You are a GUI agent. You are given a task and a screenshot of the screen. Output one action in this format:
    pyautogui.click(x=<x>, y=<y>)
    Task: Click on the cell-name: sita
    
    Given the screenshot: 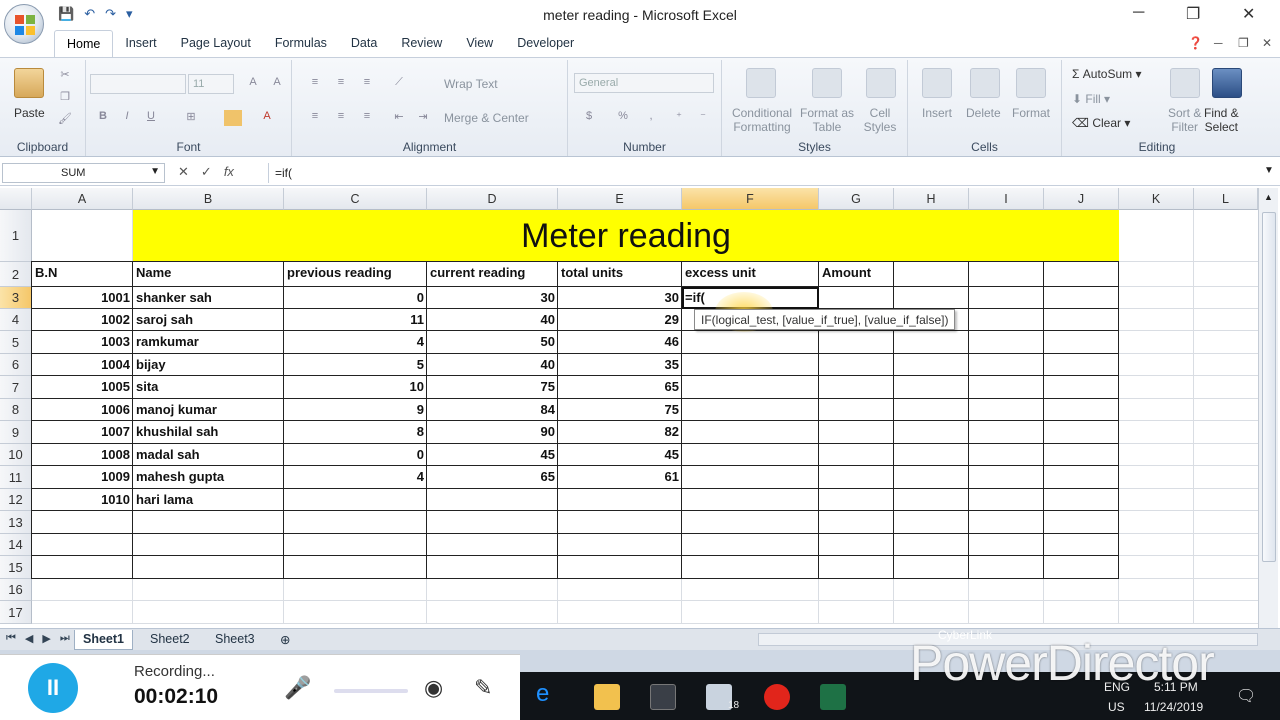 What is the action you would take?
    pyautogui.click(x=208, y=387)
    